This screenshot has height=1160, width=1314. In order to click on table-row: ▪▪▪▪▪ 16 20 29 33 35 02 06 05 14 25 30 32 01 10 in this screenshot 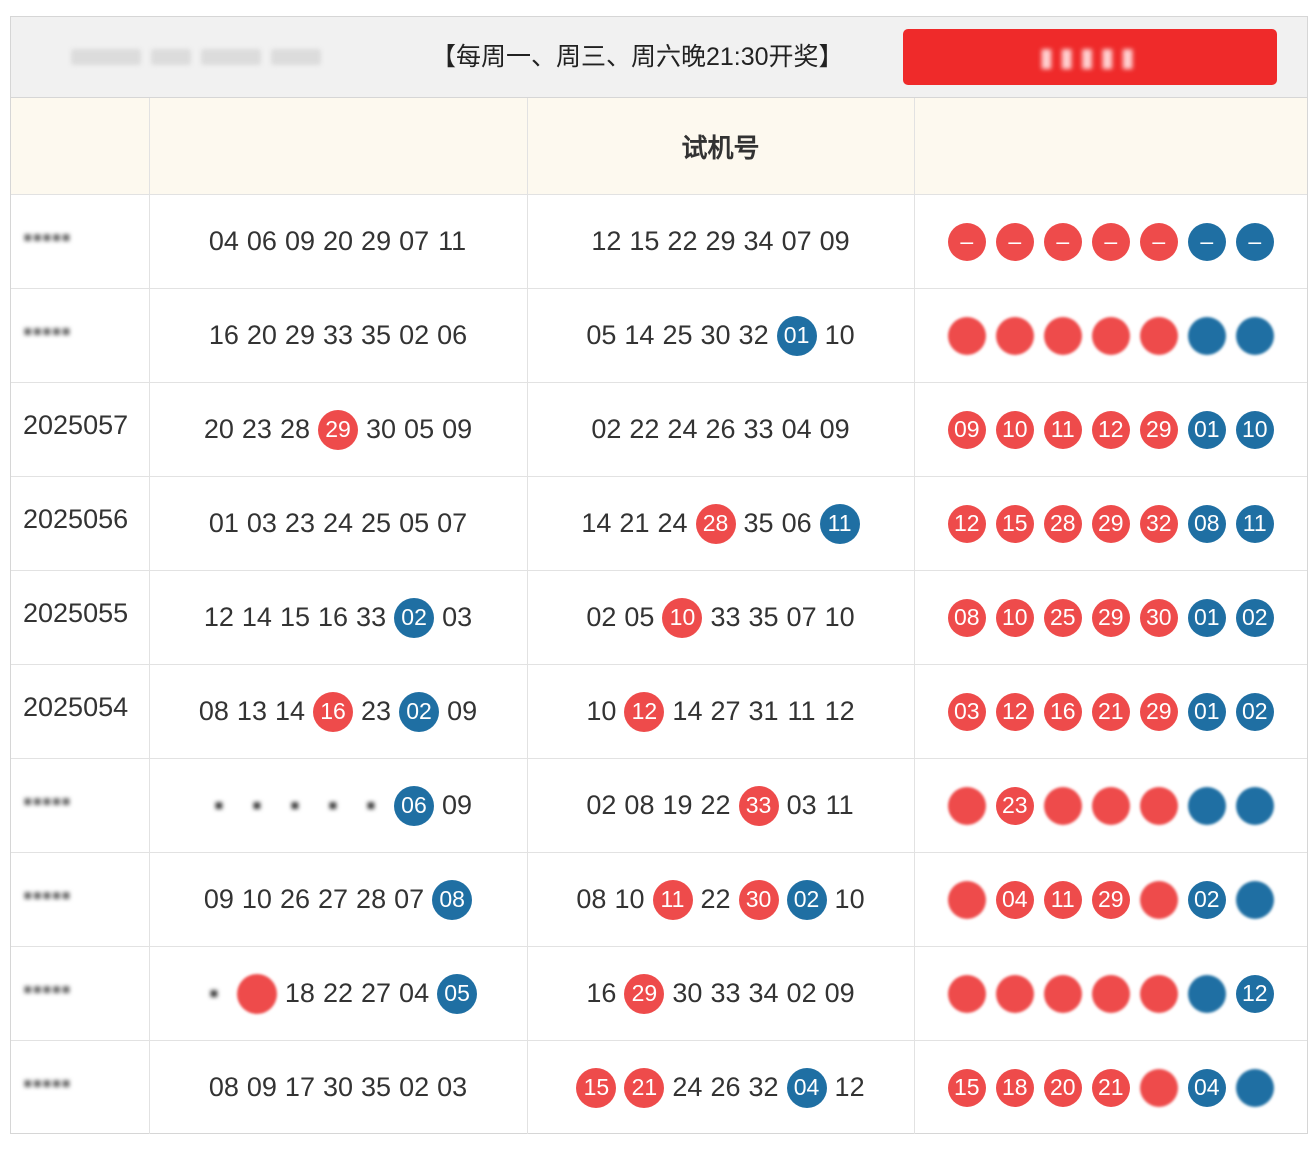, I will do `click(659, 335)`.